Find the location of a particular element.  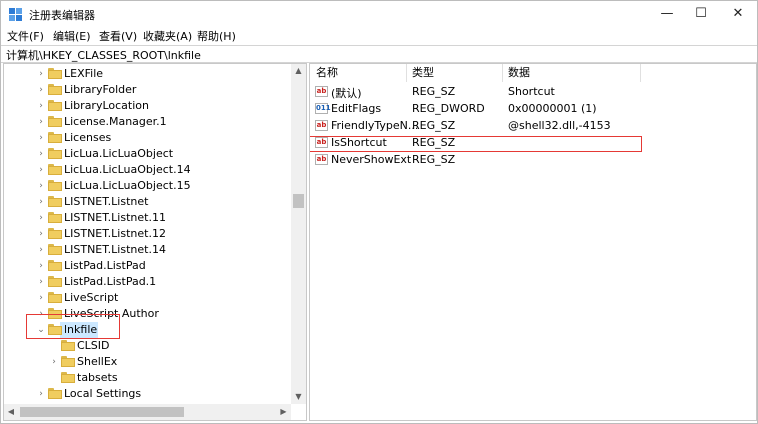

tree-item-label: tabsets is located at coordinates (97, 377).